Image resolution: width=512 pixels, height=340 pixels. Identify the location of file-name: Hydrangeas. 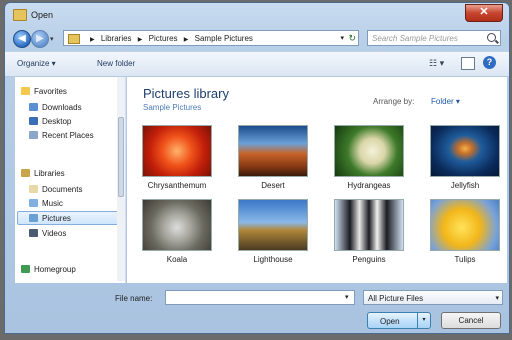
(369, 185).